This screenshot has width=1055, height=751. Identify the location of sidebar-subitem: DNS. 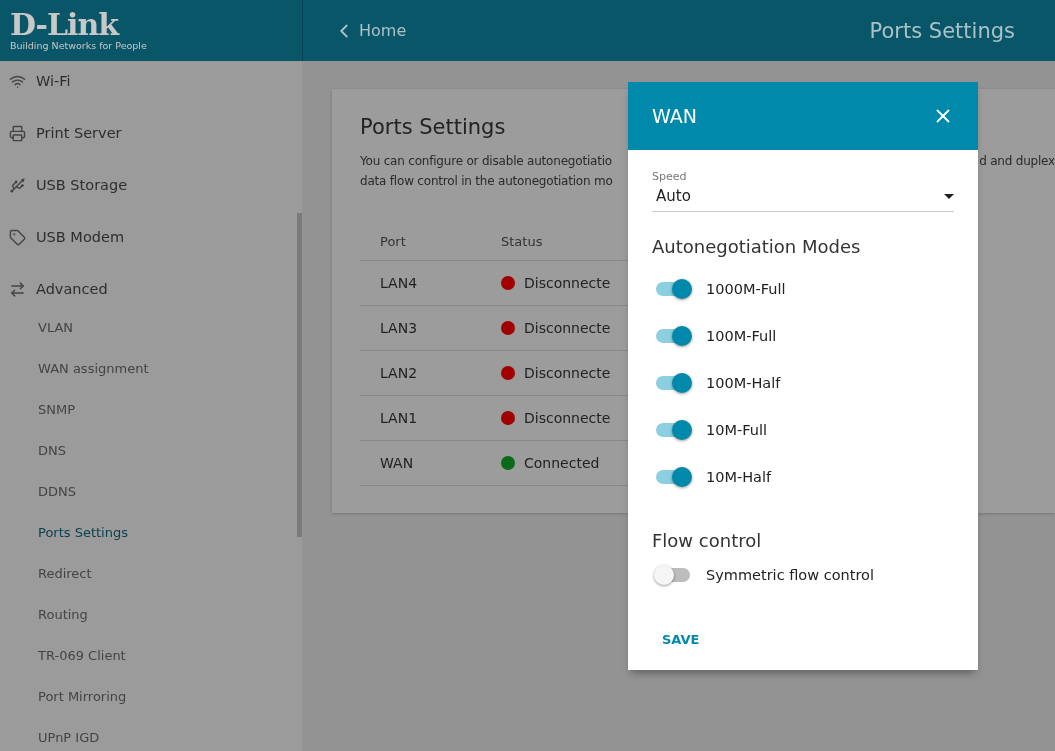
(140, 450).